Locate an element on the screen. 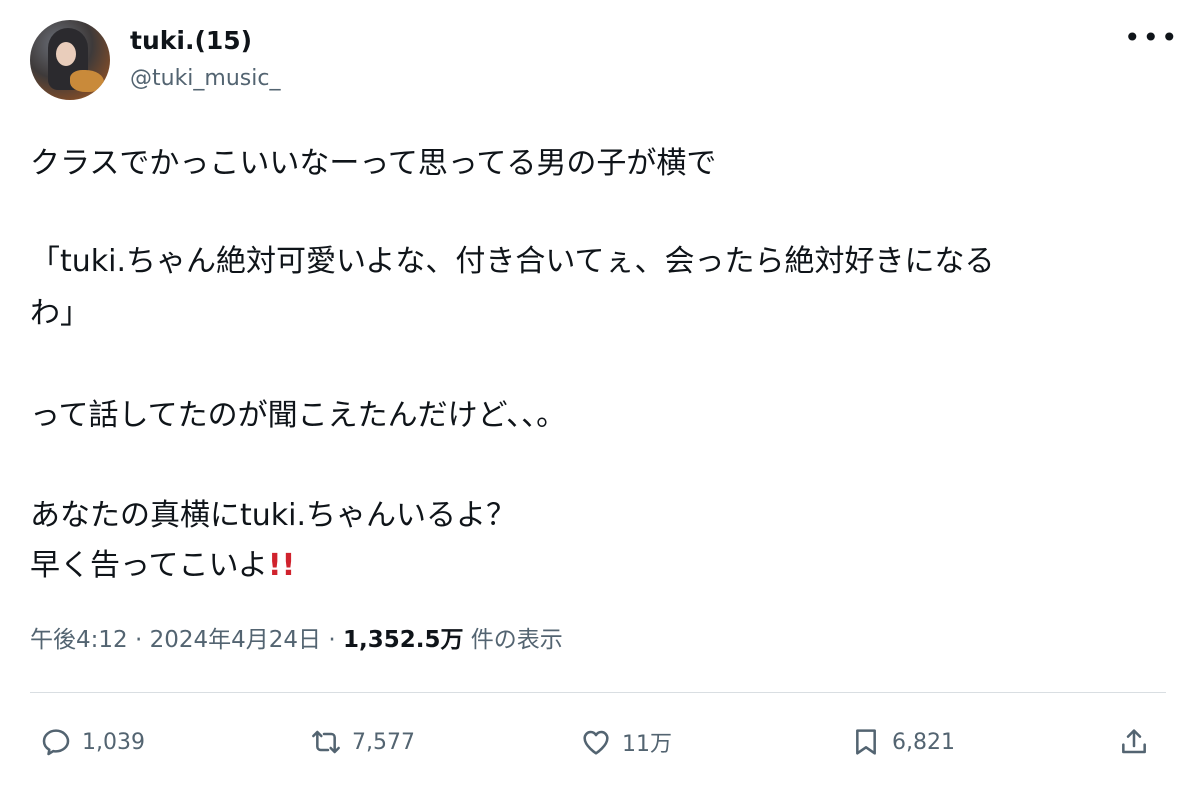 Image resolution: width=1200 pixels, height=785 pixels. tweet-date: 2024年4月24日 is located at coordinates (235, 640).